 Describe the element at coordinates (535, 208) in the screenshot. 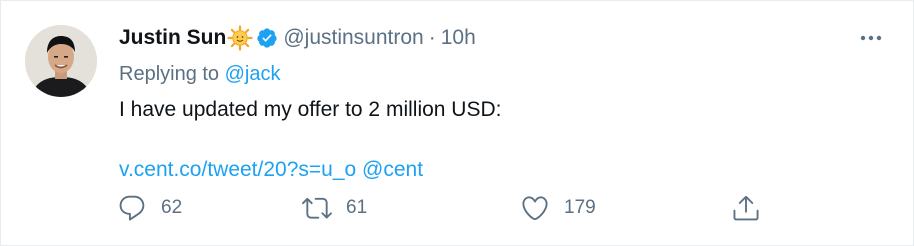

I see `heart-icon` at that location.